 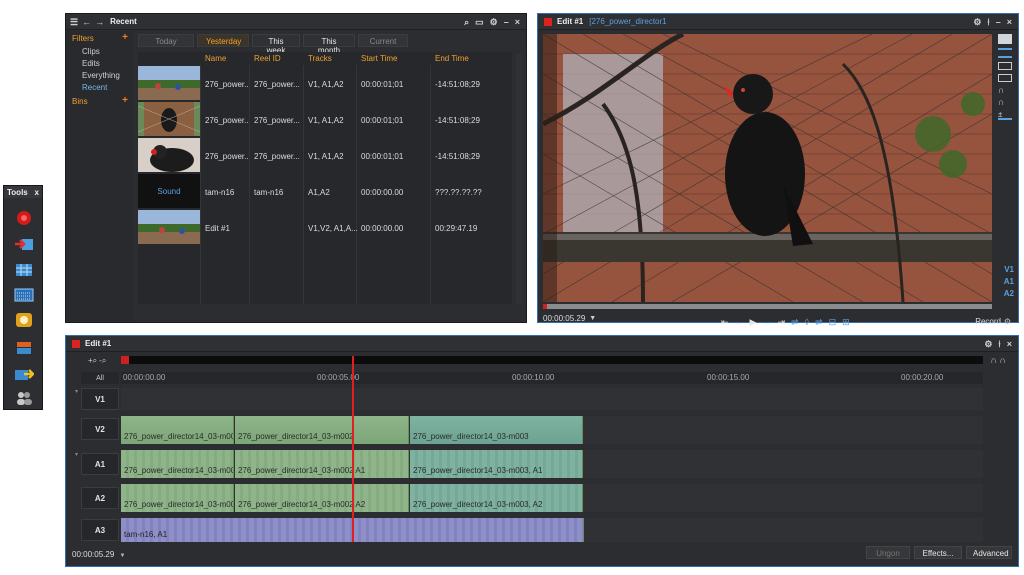 What do you see at coordinates (100, 38) in the screenshot?
I see `filters-header: Filters +` at bounding box center [100, 38].